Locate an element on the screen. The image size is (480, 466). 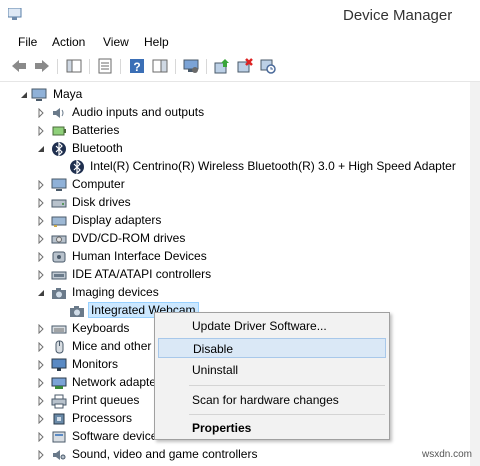
scan-hardware-icon is located at coordinates (268, 66).